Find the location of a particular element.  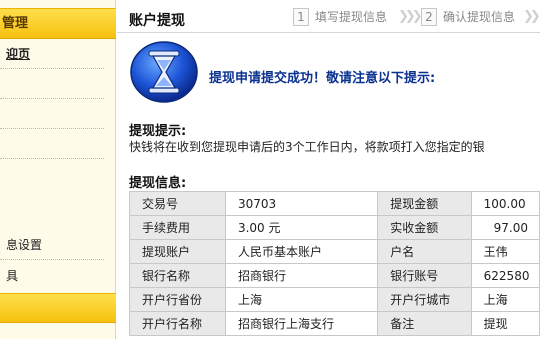

table-cell-label: 银行账号 is located at coordinates (424, 275).